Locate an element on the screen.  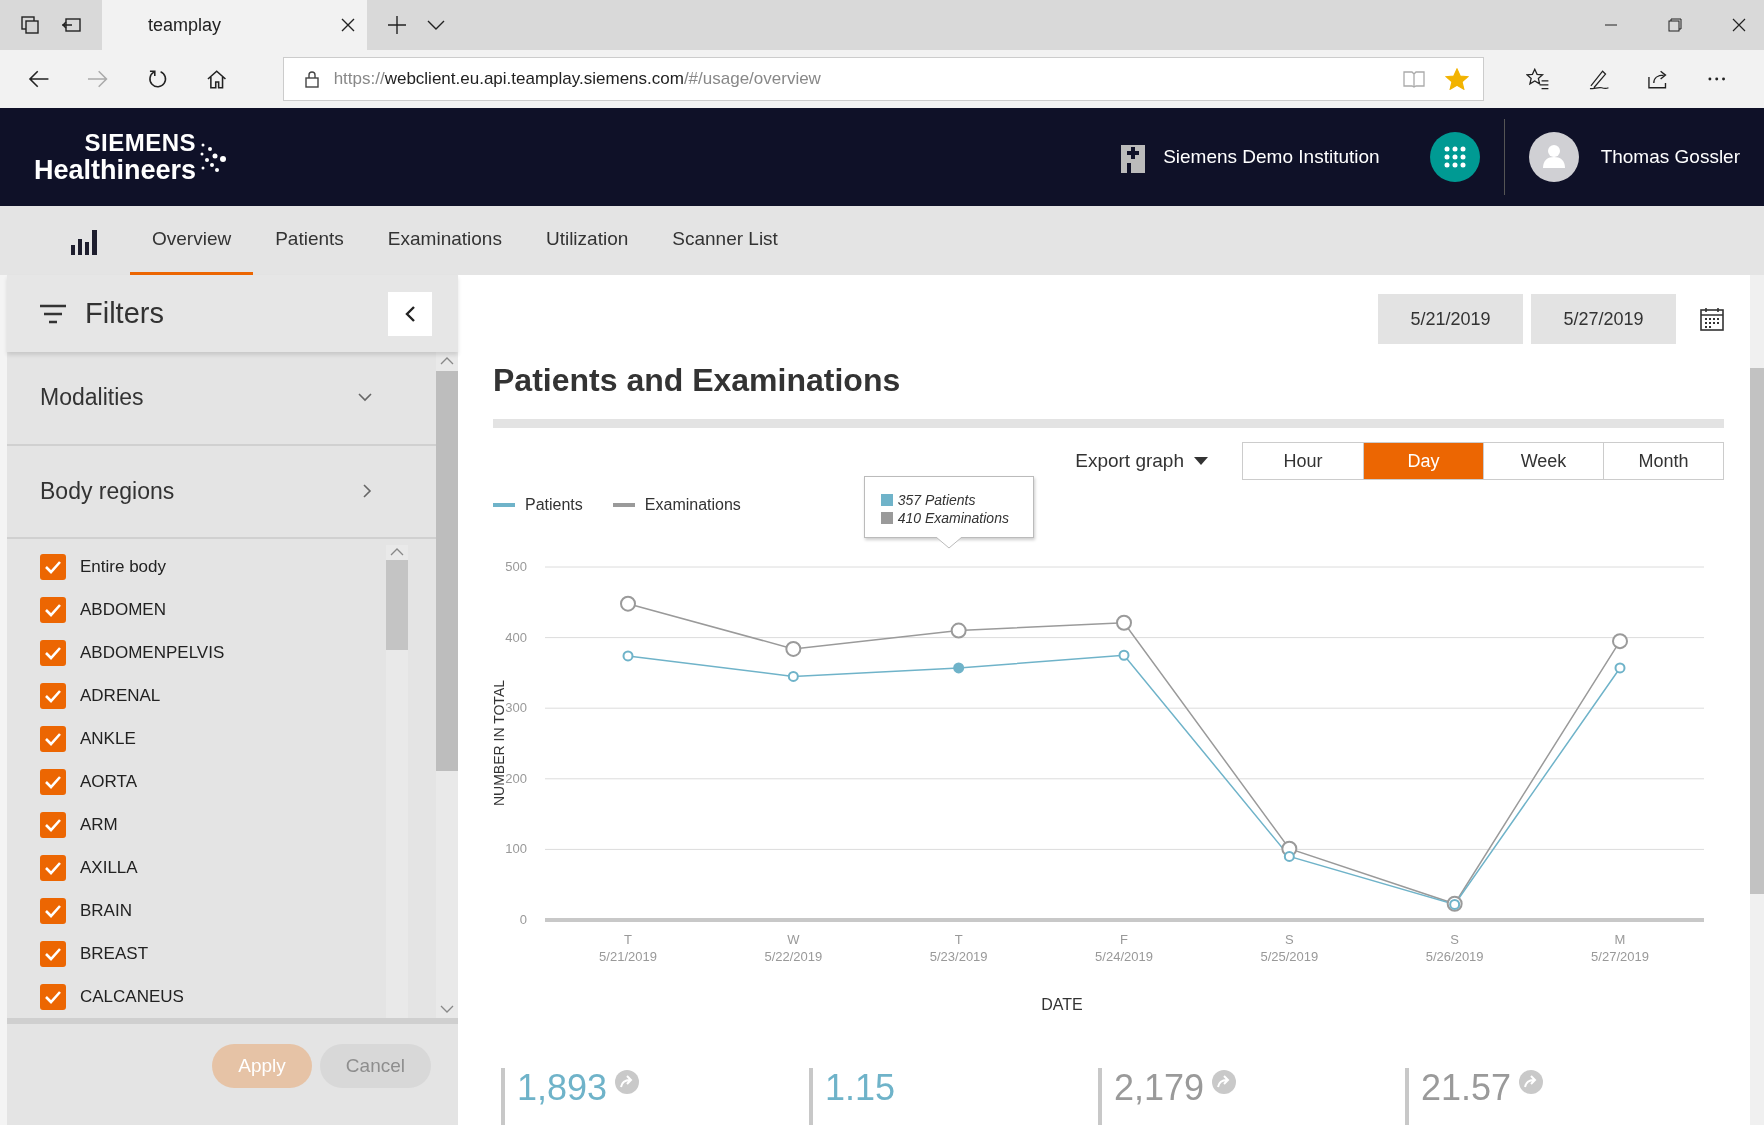
x-tick-label: 5/27/2019 is located at coordinates (1620, 956).